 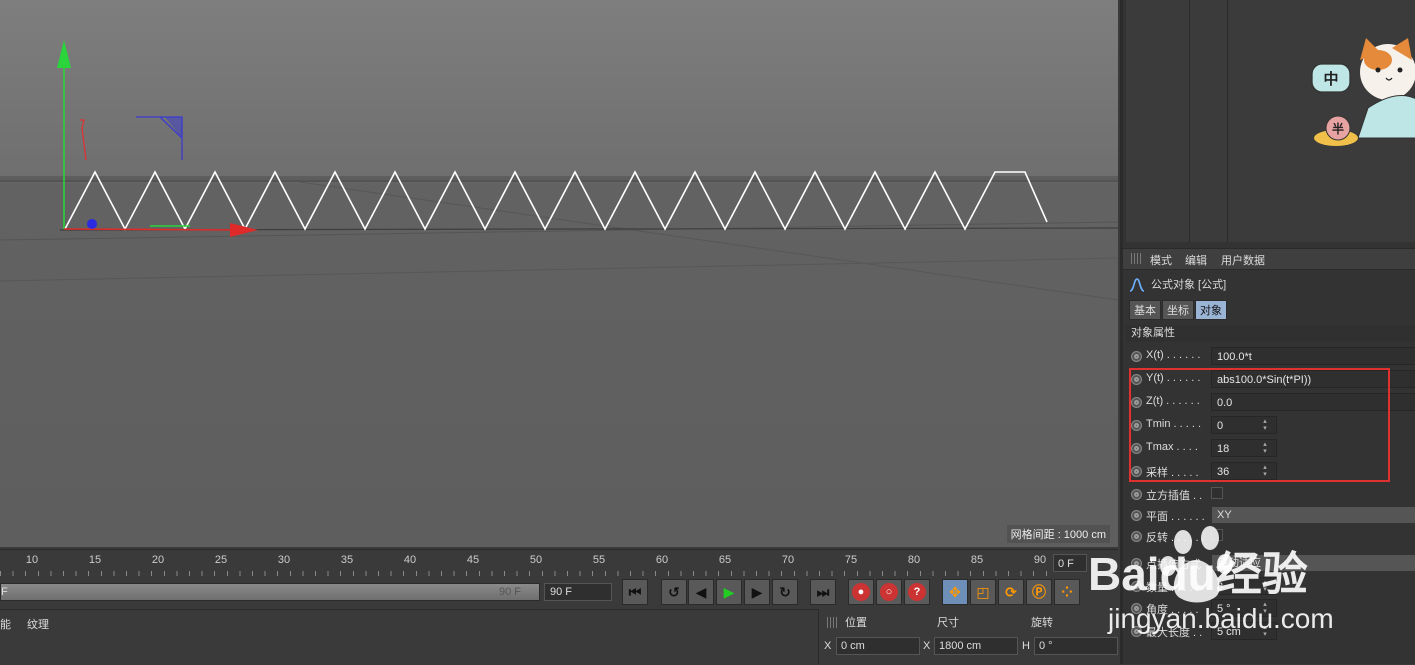 I want to click on tick-label: 50, so click(x=536, y=560).